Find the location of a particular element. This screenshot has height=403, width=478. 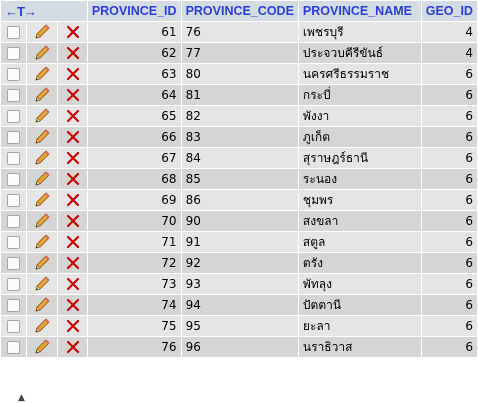

column-controls-header: ←T→ is located at coordinates (44, 11).